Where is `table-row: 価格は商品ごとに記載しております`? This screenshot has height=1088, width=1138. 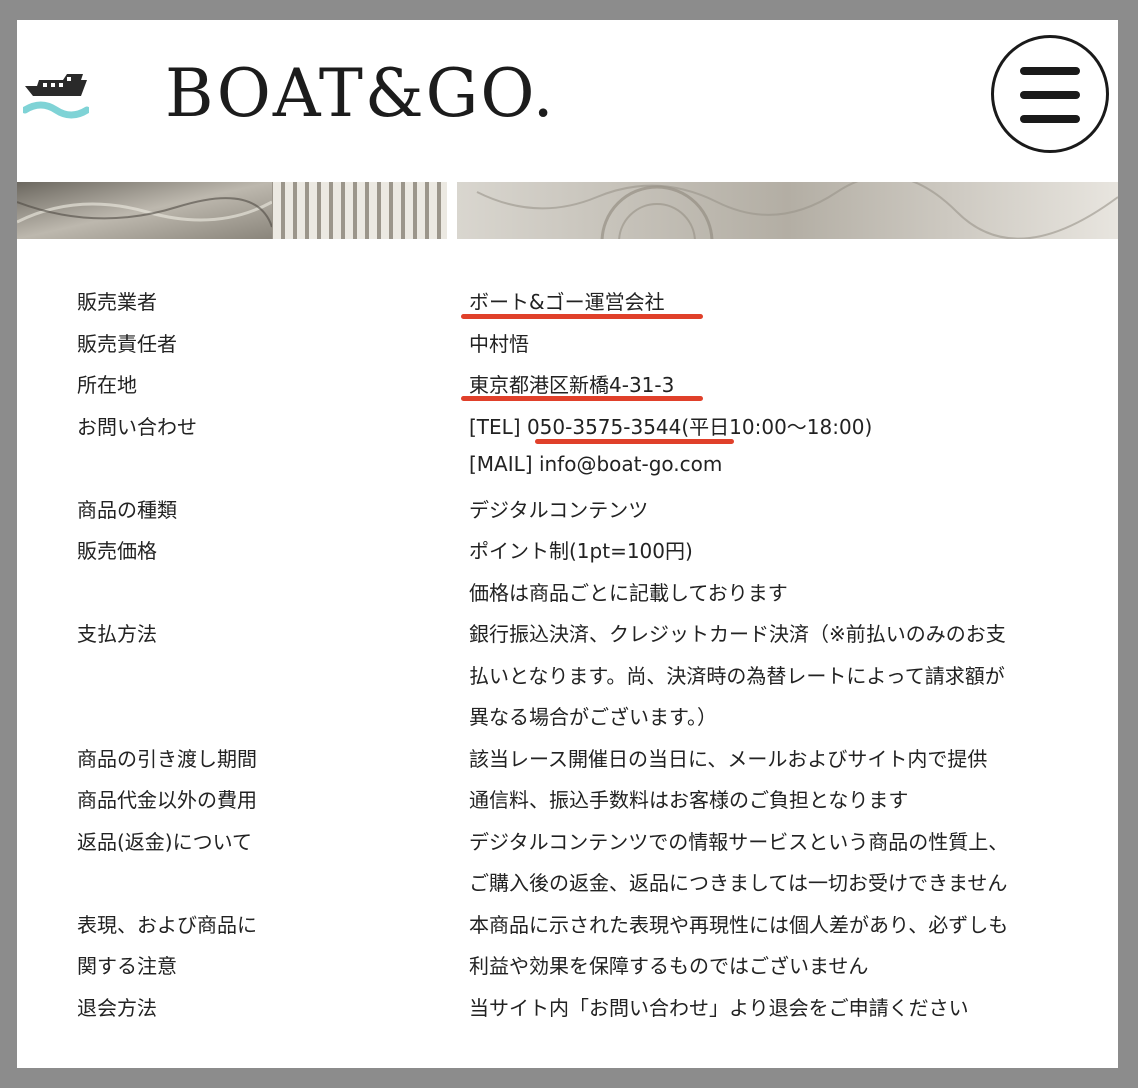 table-row: 価格は商品ごとに記載しております is located at coordinates (567, 594).